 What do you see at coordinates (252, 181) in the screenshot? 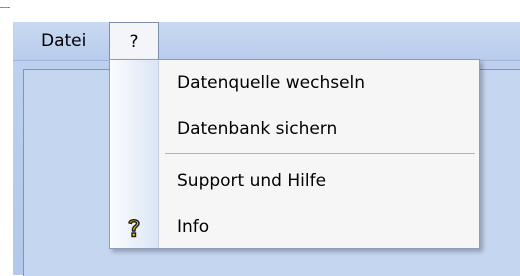
I see `menu-item-label: Support und Hilfe` at bounding box center [252, 181].